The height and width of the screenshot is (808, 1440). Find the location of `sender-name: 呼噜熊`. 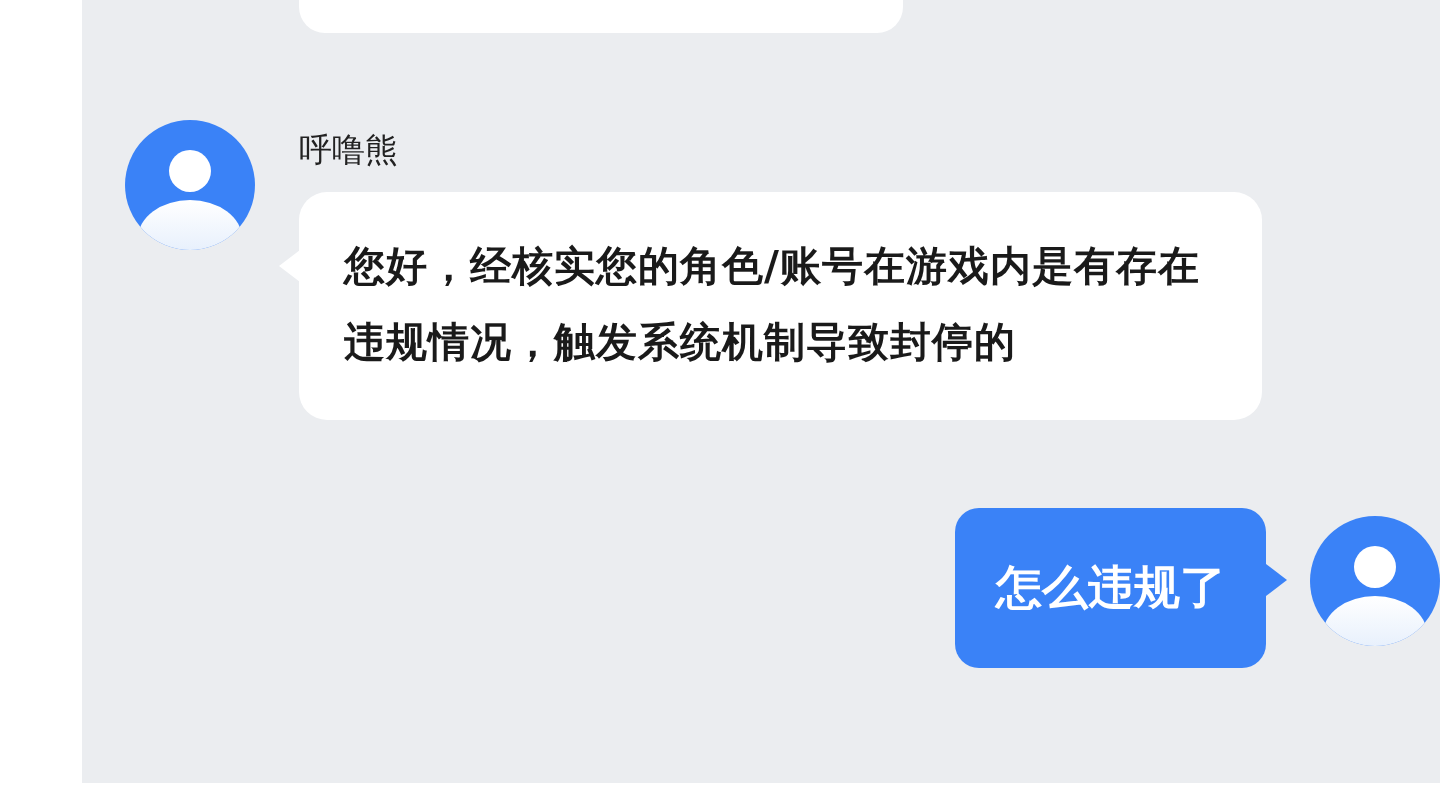

sender-name: 呼噜熊 is located at coordinates (349, 150).